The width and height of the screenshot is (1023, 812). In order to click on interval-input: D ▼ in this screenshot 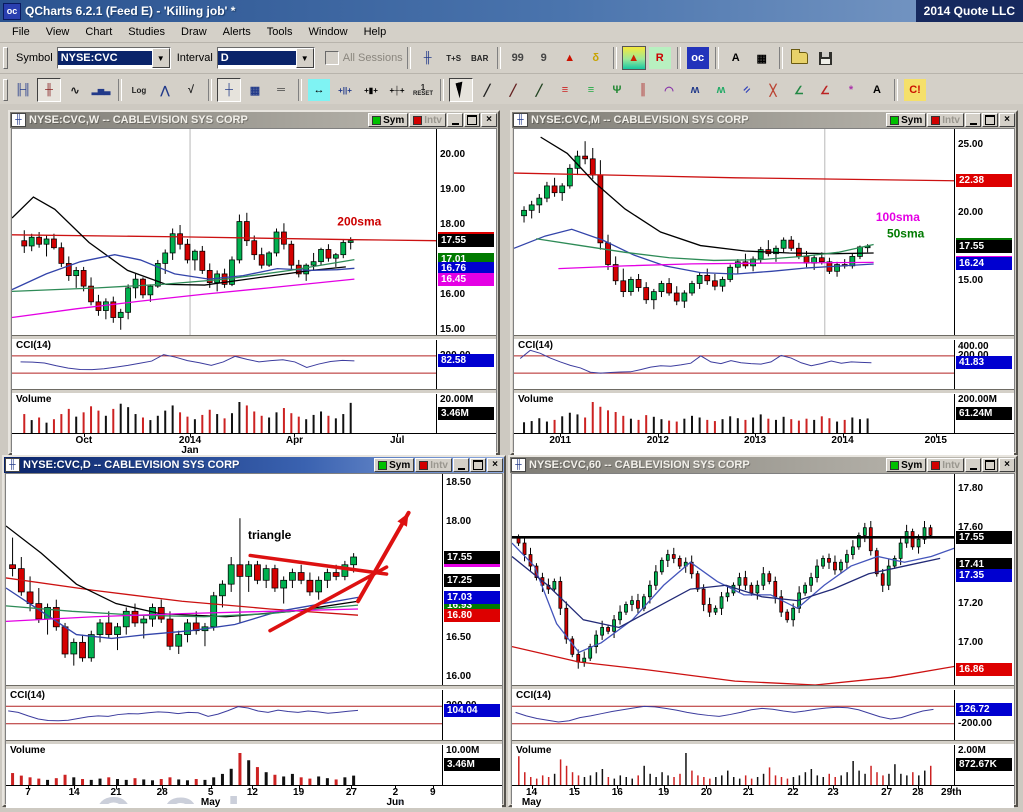, I will do `click(265, 58)`.